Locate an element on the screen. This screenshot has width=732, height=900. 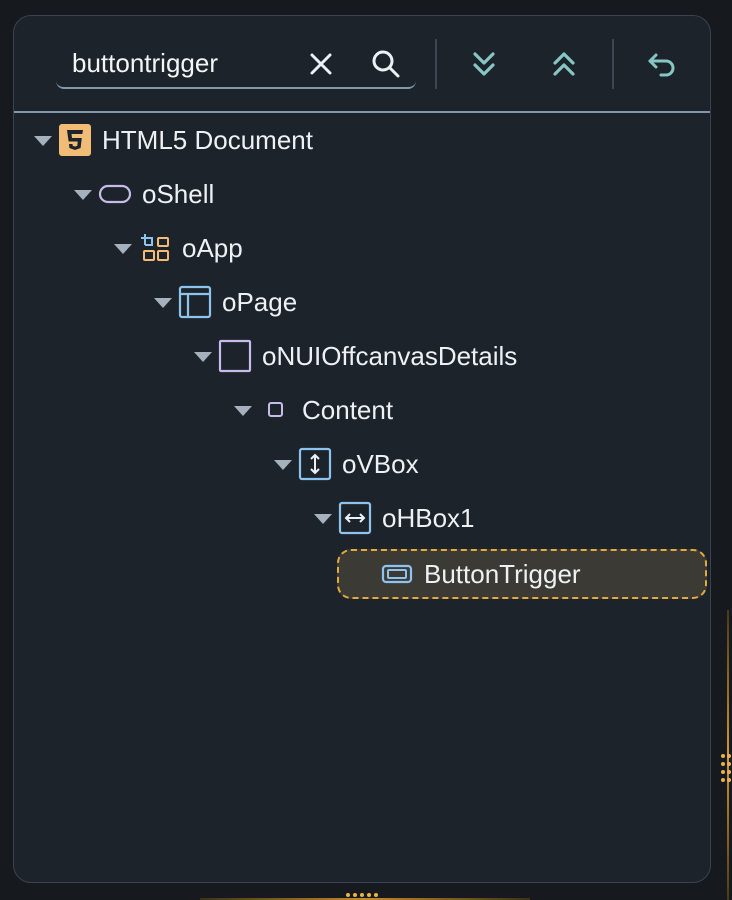
close-icon is located at coordinates (321, 64).